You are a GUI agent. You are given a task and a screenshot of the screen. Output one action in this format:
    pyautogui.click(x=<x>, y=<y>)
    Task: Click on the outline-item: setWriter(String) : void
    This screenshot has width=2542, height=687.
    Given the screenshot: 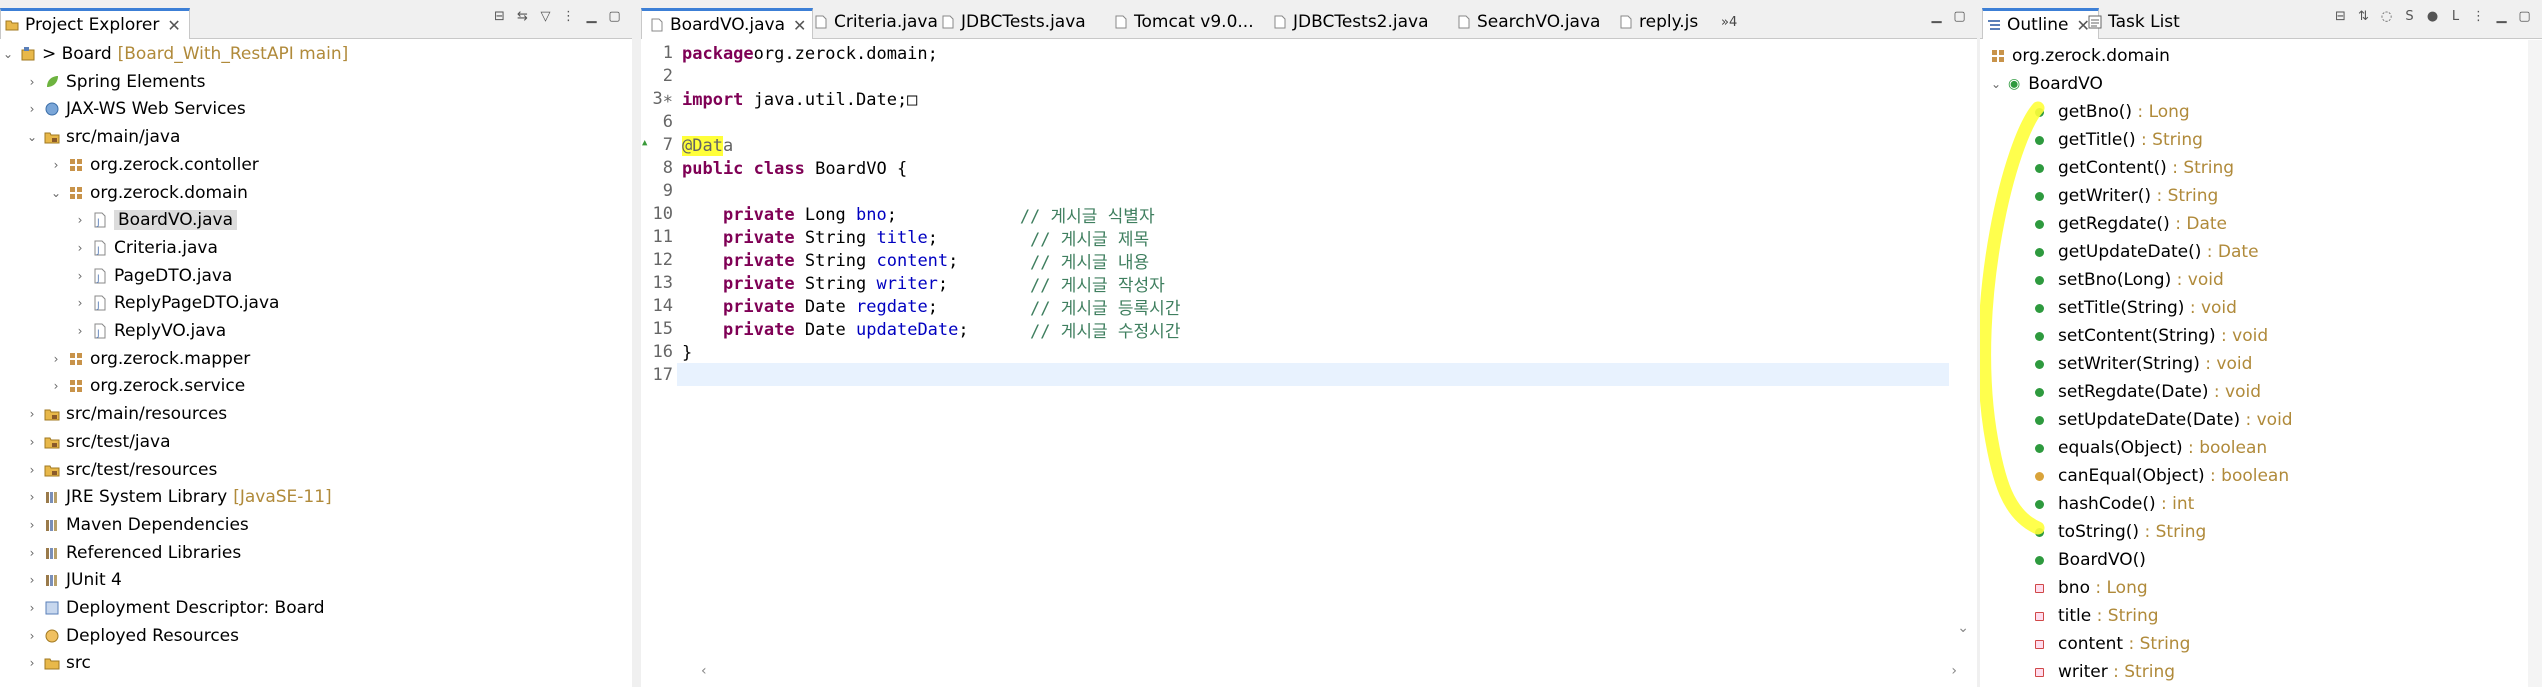 What is the action you would take?
    pyautogui.click(x=2143, y=364)
    